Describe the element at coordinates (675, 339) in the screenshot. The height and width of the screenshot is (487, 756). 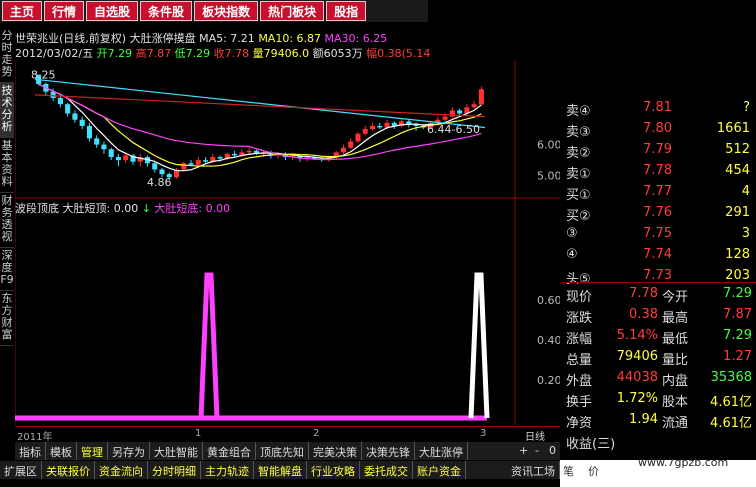
I see `quote-label: 最低` at that location.